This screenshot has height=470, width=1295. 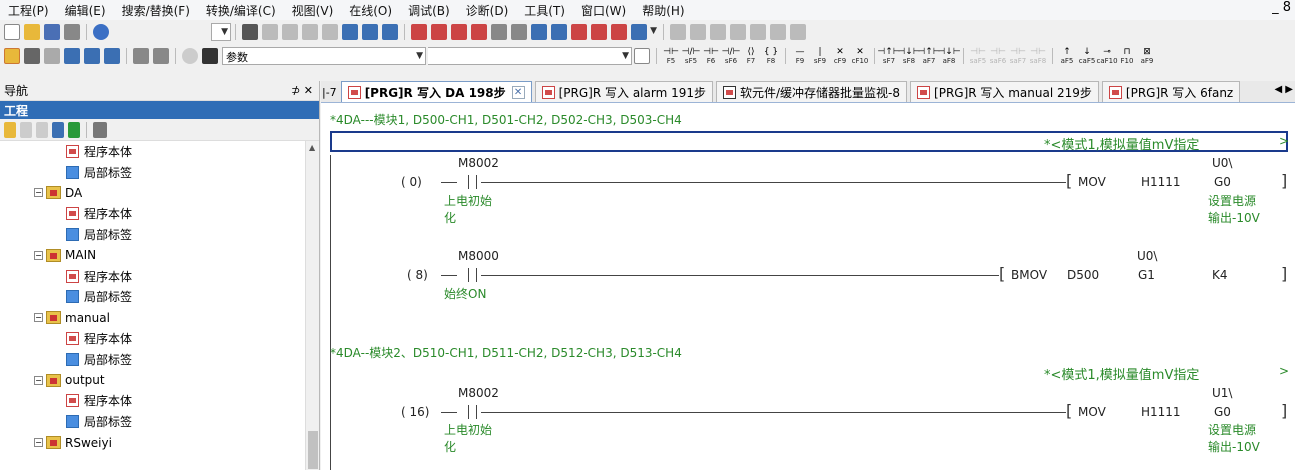 What do you see at coordinates (210, 55) in the screenshot?
I see `binoculars-icon` at bounding box center [210, 55].